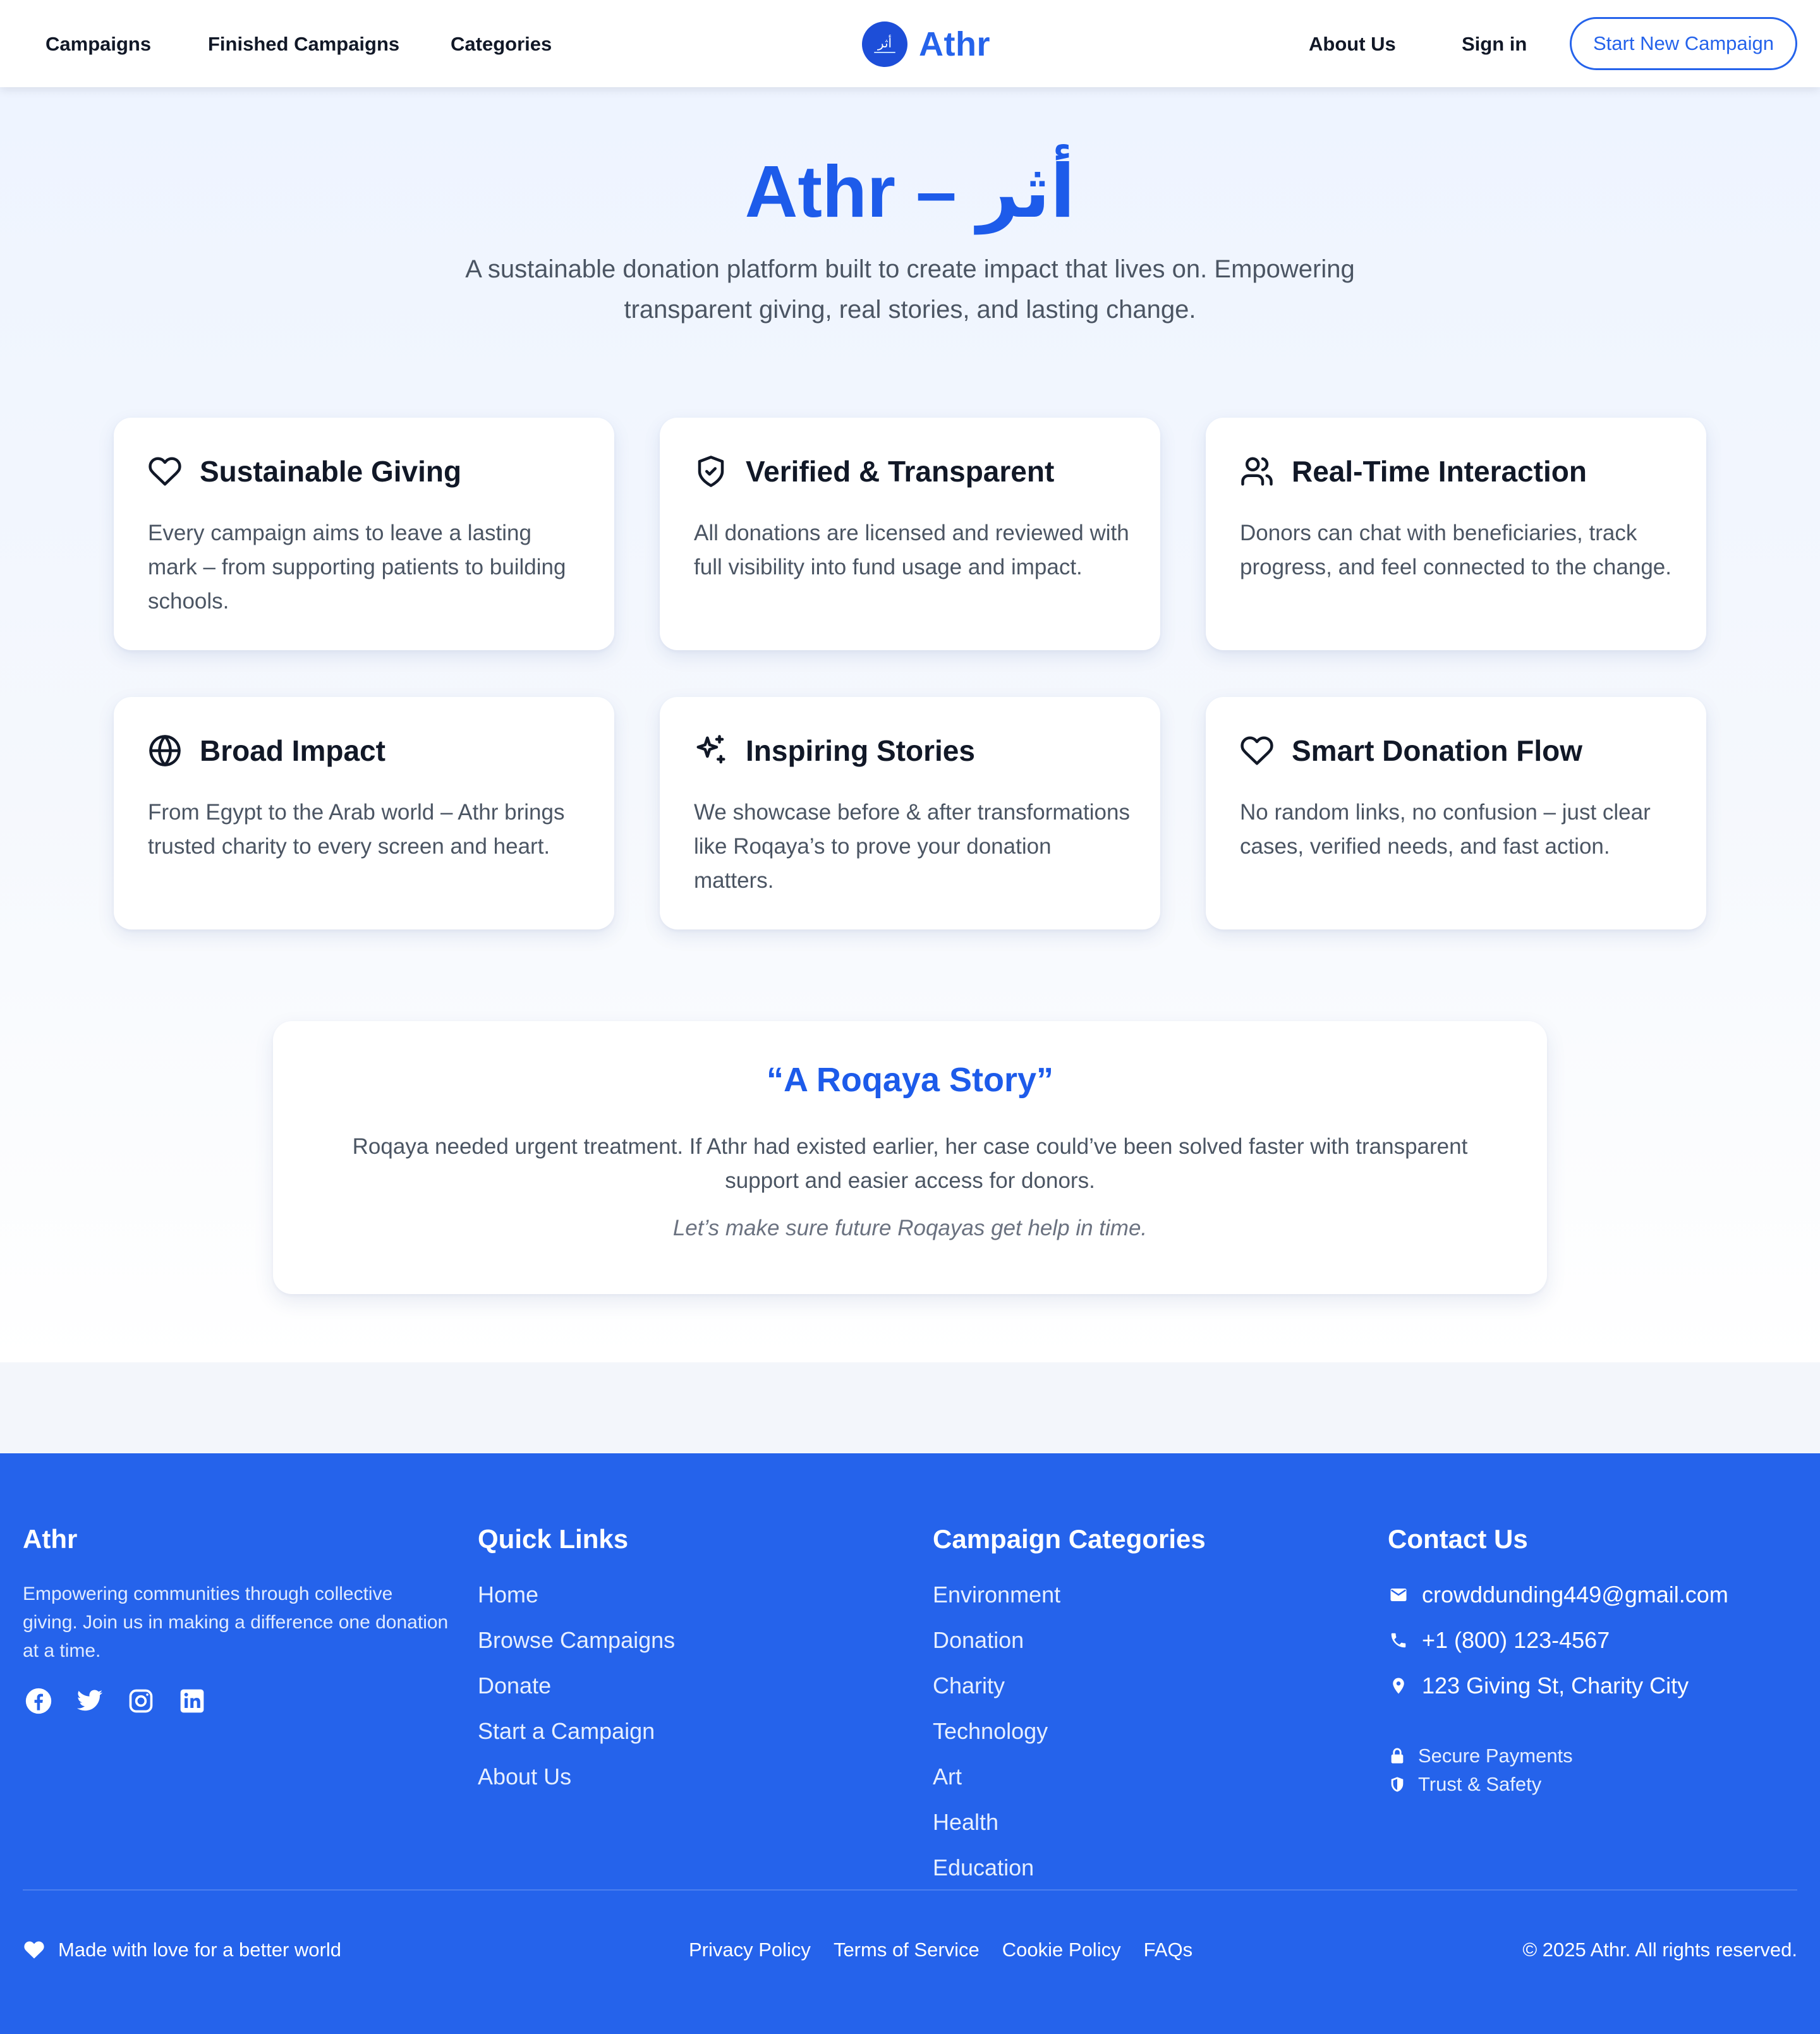 This screenshot has width=1820, height=2034. I want to click on contact-phone: +1 (800) 123-4567, so click(1558, 1640).